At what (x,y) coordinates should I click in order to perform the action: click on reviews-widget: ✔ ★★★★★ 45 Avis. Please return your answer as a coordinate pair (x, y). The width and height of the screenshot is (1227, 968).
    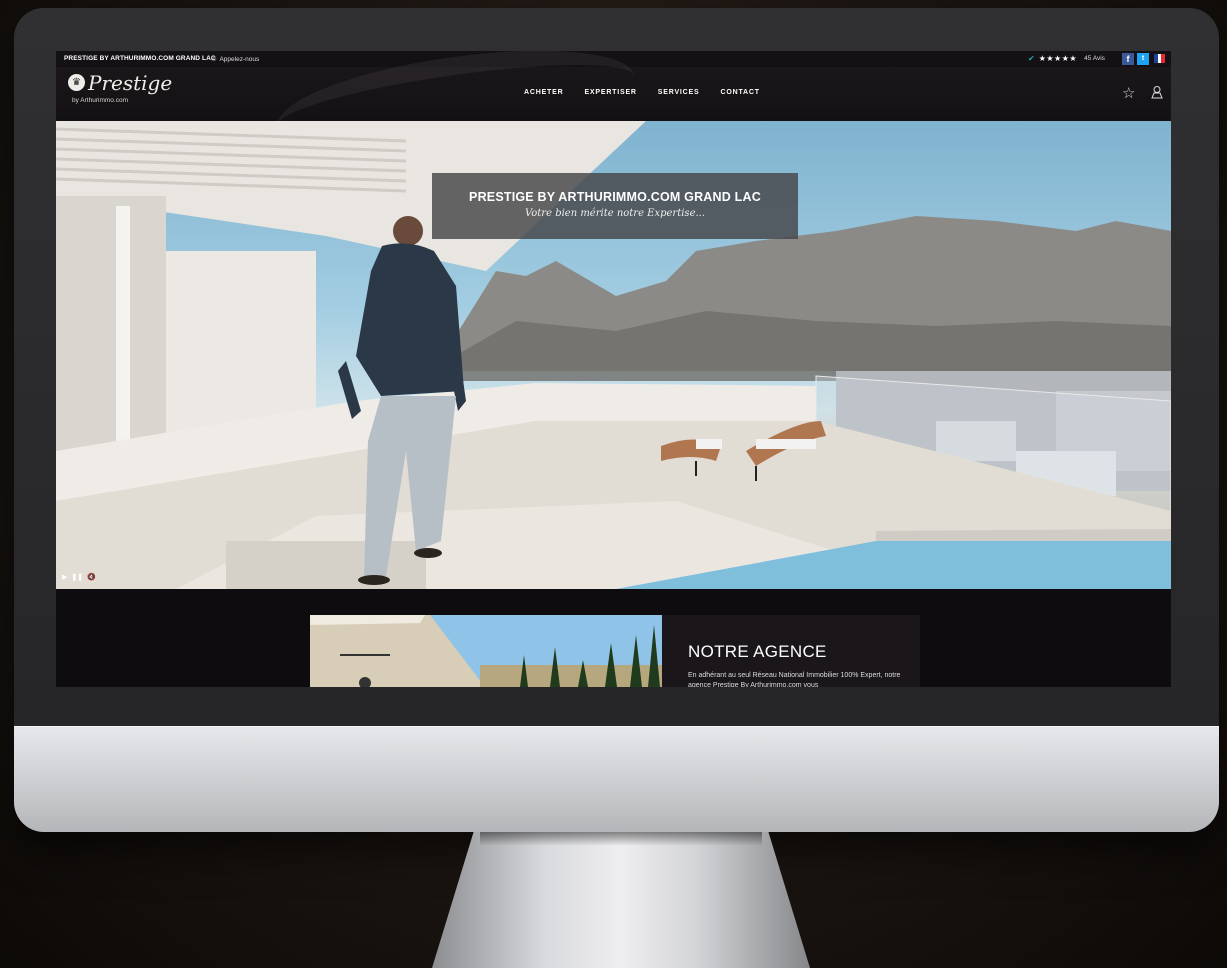
    Looking at the image, I should click on (1066, 58).